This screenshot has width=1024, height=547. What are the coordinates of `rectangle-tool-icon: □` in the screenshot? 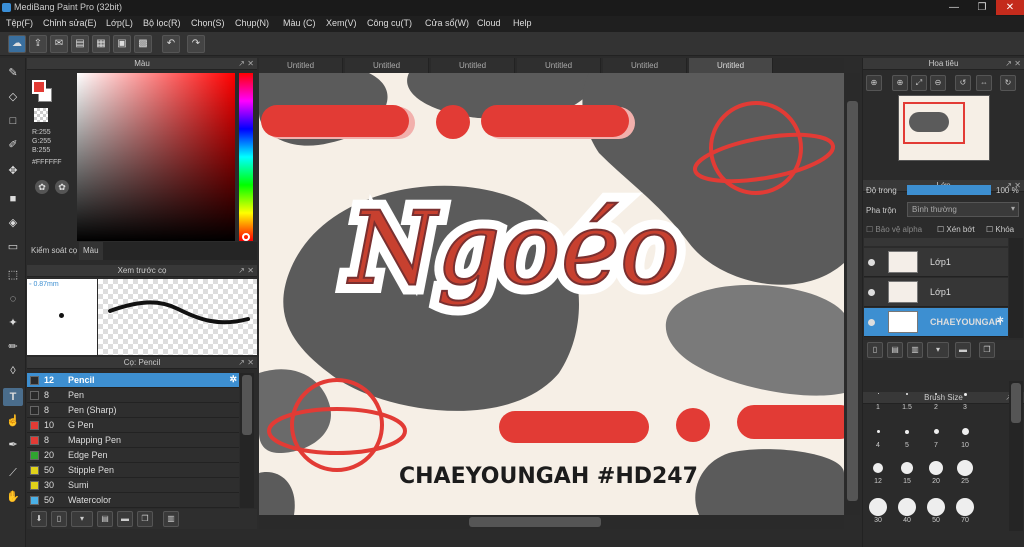 It's located at (13, 121).